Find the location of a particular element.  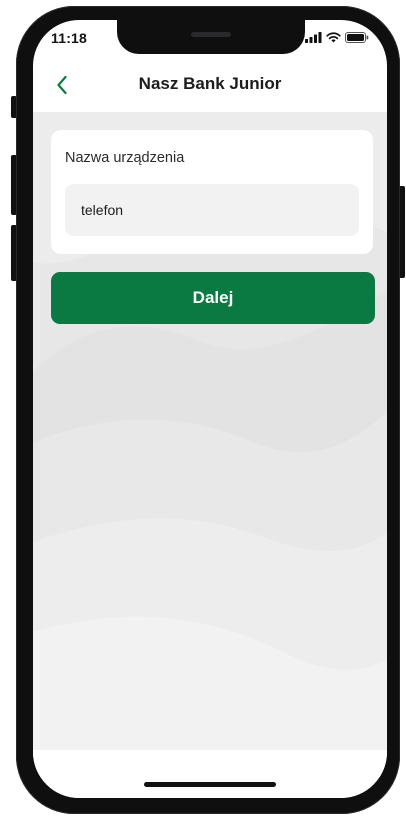

device-name-label: Nazwa urządzenia is located at coordinates (125, 158).